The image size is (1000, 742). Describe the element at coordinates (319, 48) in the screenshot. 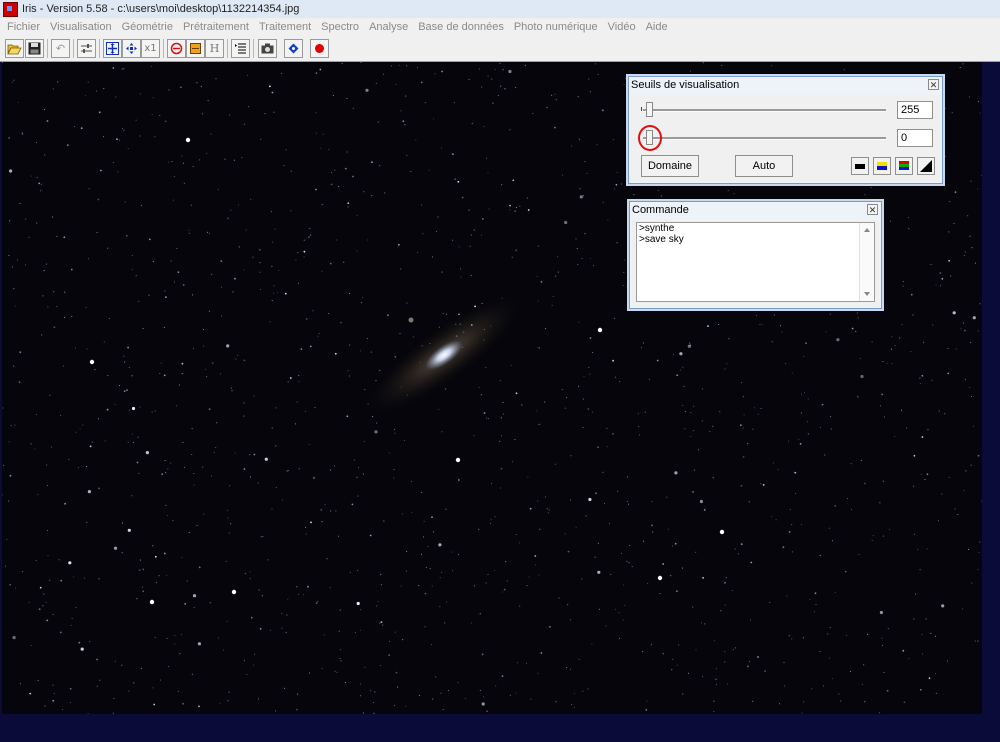

I see `record-icon` at that location.